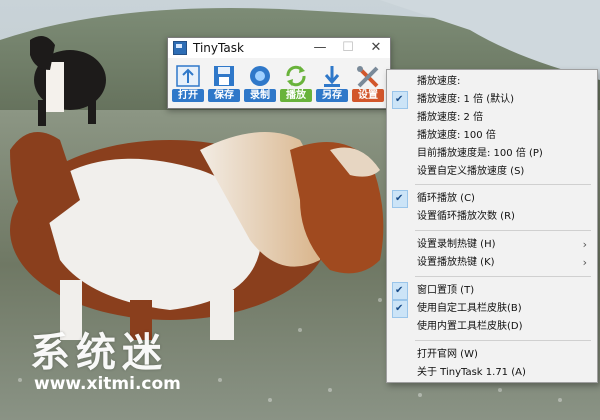 This screenshot has height=420, width=600. I want to click on menu-item-speed-2x: 播放速度: 2 倍, so click(492, 118).